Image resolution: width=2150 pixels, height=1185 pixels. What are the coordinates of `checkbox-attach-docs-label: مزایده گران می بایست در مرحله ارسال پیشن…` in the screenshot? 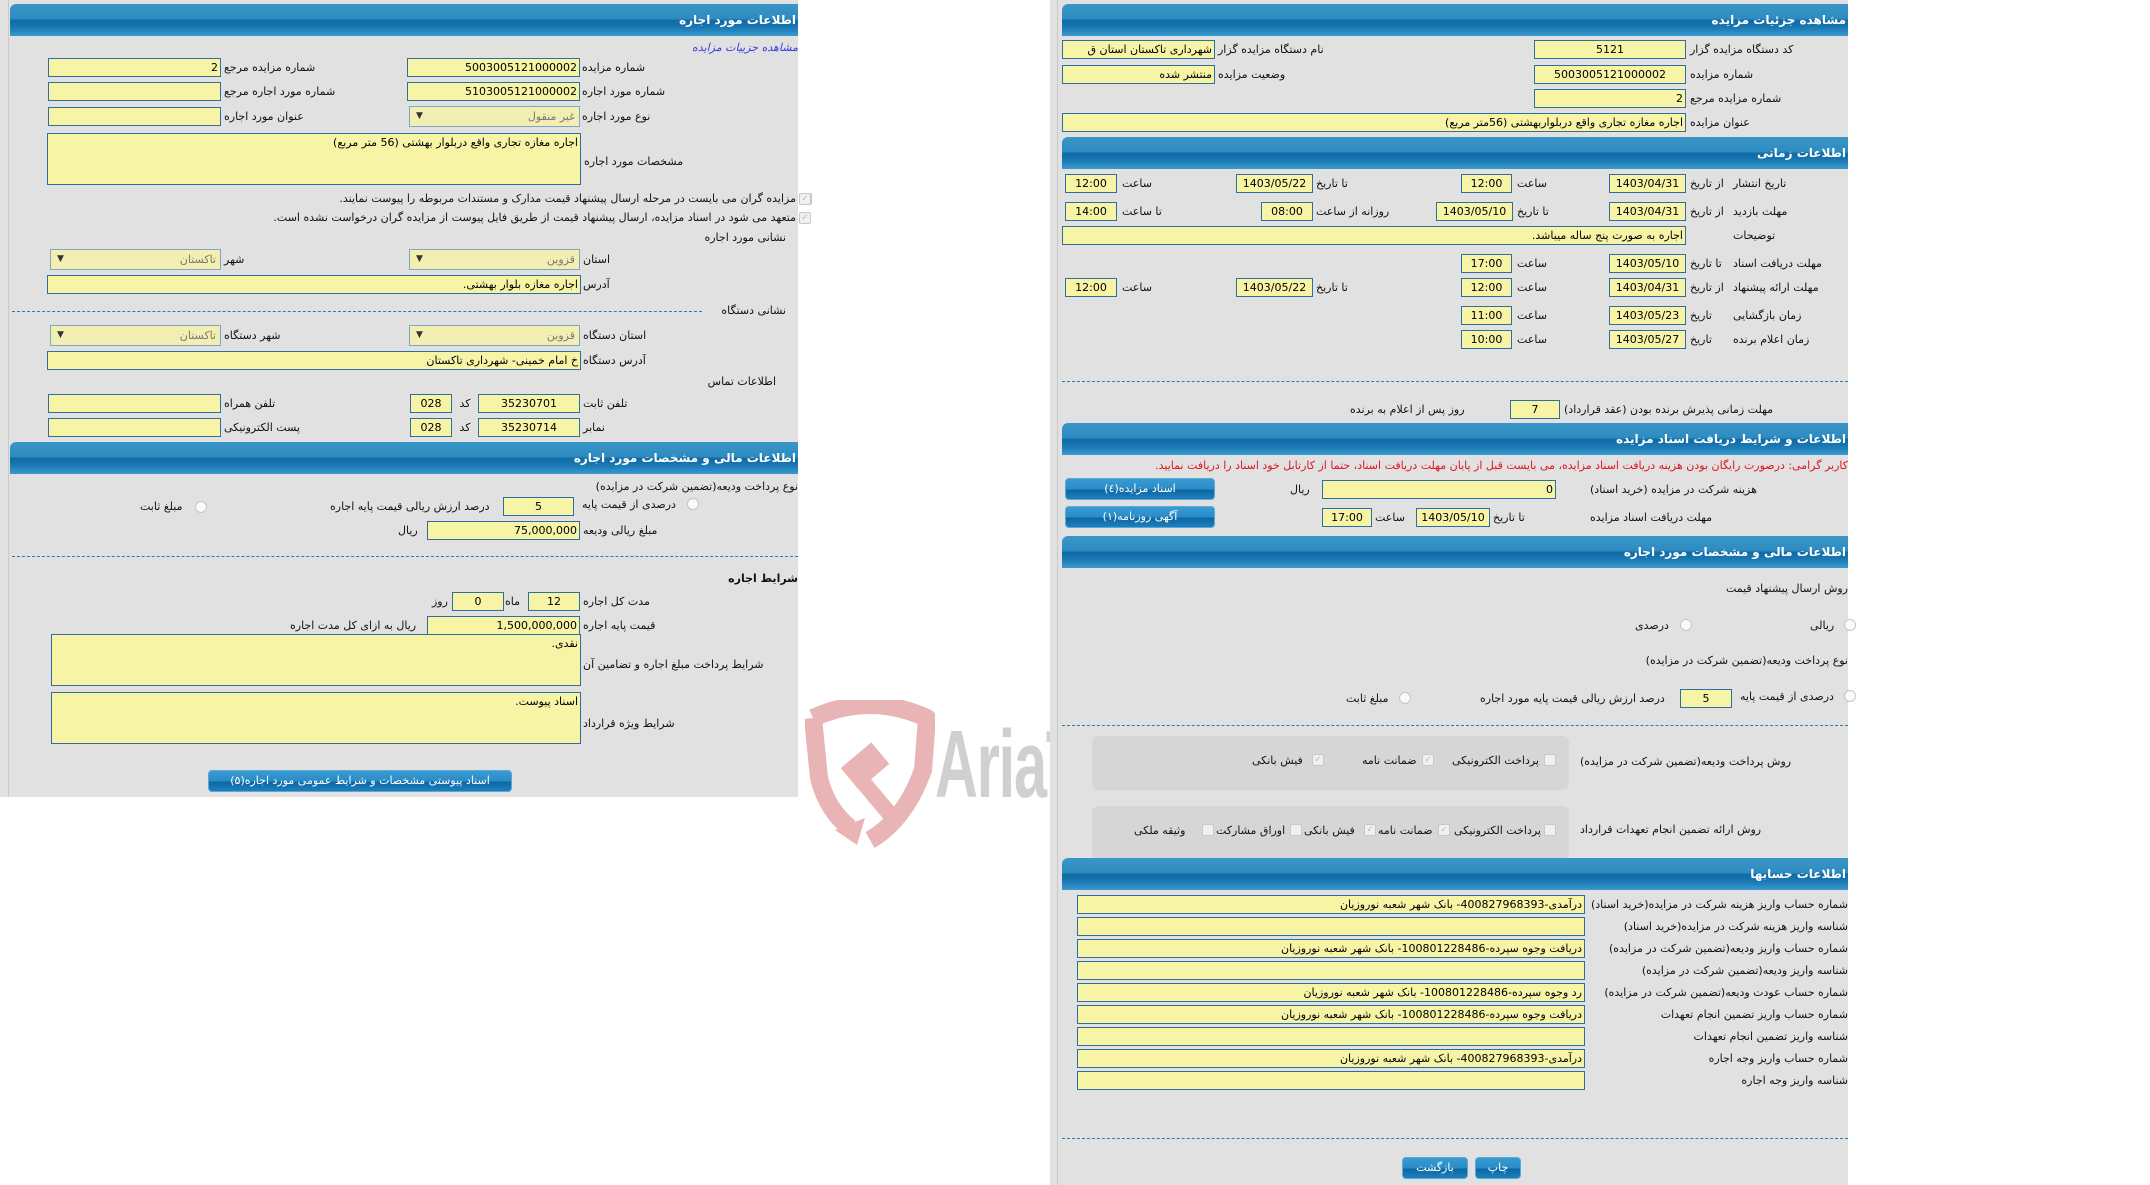 It's located at (567, 198).